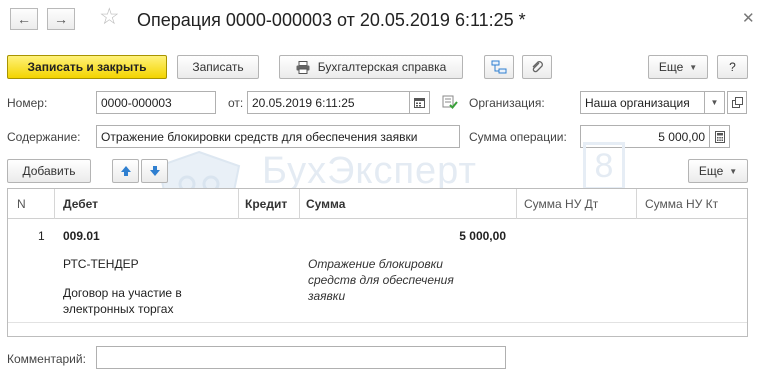  What do you see at coordinates (266, 204) in the screenshot?
I see `column-header-credit: Кредит` at bounding box center [266, 204].